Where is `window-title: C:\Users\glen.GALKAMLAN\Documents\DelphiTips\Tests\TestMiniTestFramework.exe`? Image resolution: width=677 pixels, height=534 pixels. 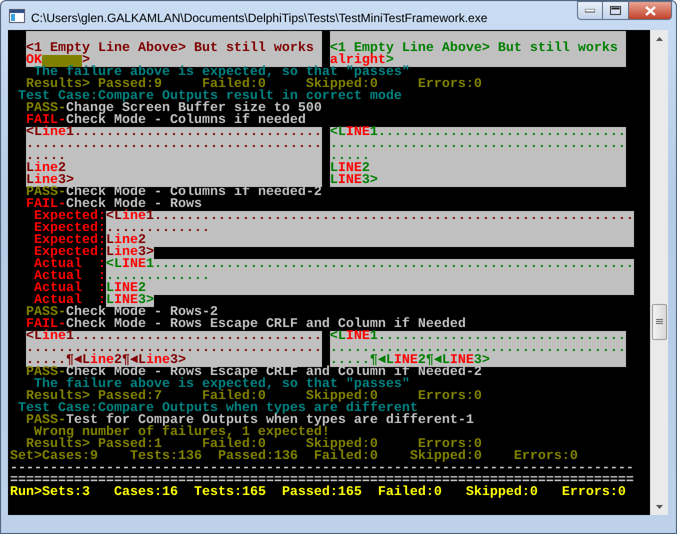 window-title: C:\Users\glen.GALKAMLAN\Documents\DelphiTips\Tests\TestMiniTestFramework.exe is located at coordinates (259, 18).